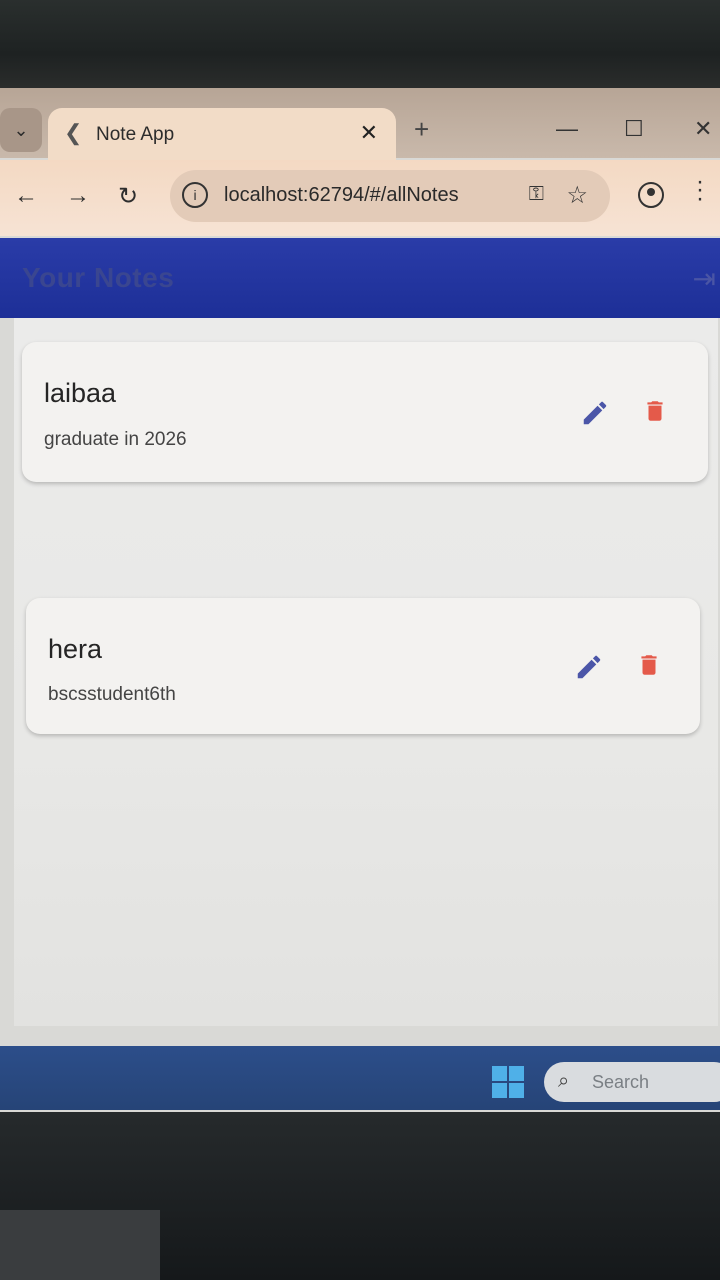  Describe the element at coordinates (360, 278) in the screenshot. I see `app-bar: Your Notes ⇥` at that location.